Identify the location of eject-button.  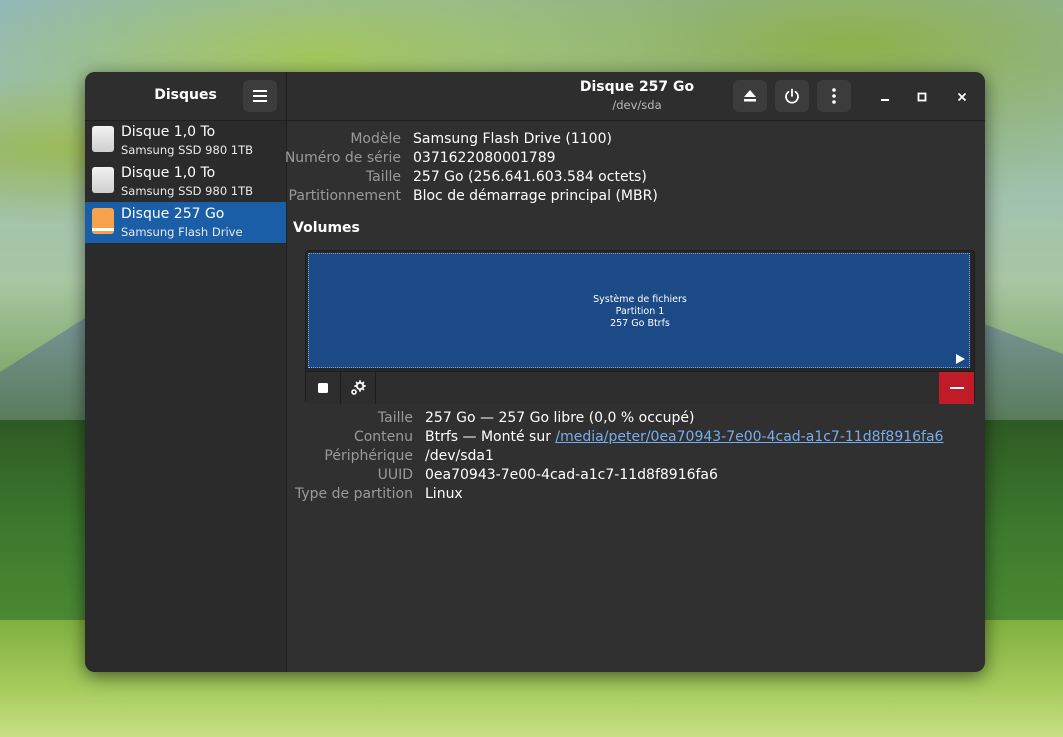
(750, 96).